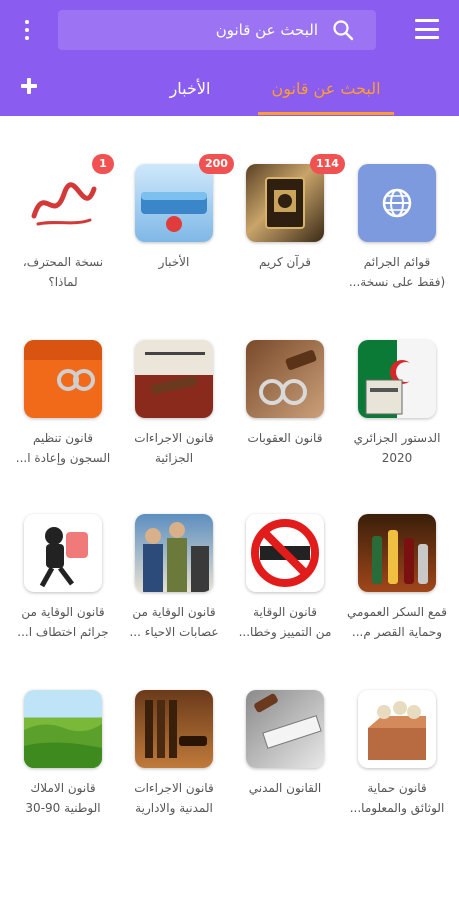  What do you see at coordinates (174, 203) in the screenshot?
I see `news-logo-image` at bounding box center [174, 203].